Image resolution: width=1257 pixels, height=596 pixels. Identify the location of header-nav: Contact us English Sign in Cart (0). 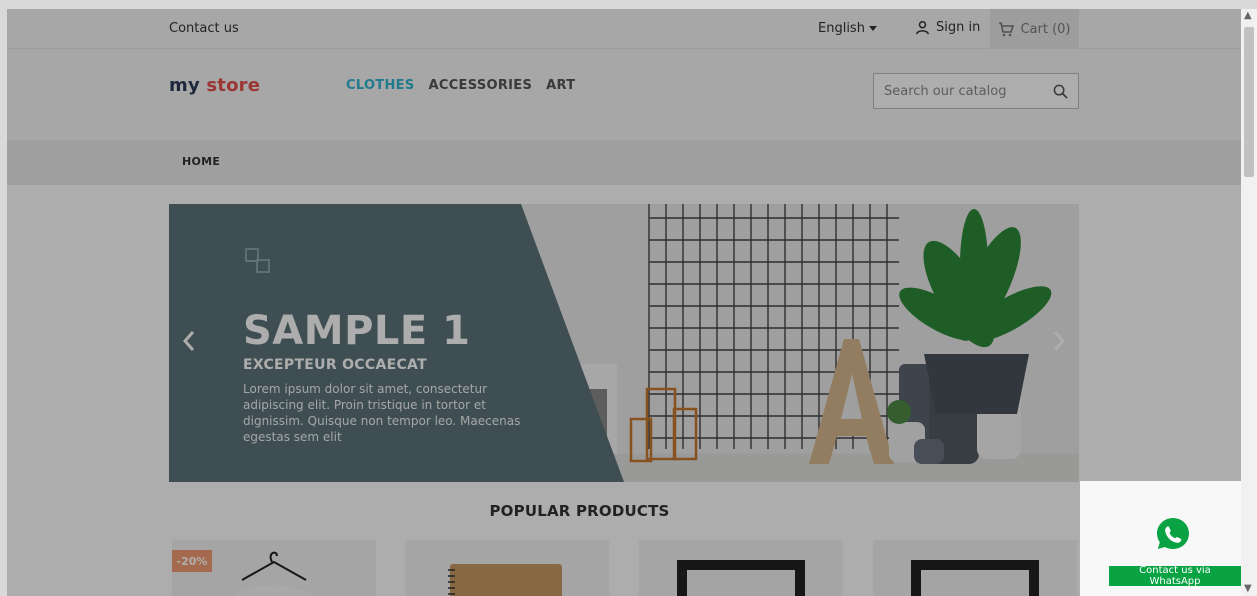
(624, 29).